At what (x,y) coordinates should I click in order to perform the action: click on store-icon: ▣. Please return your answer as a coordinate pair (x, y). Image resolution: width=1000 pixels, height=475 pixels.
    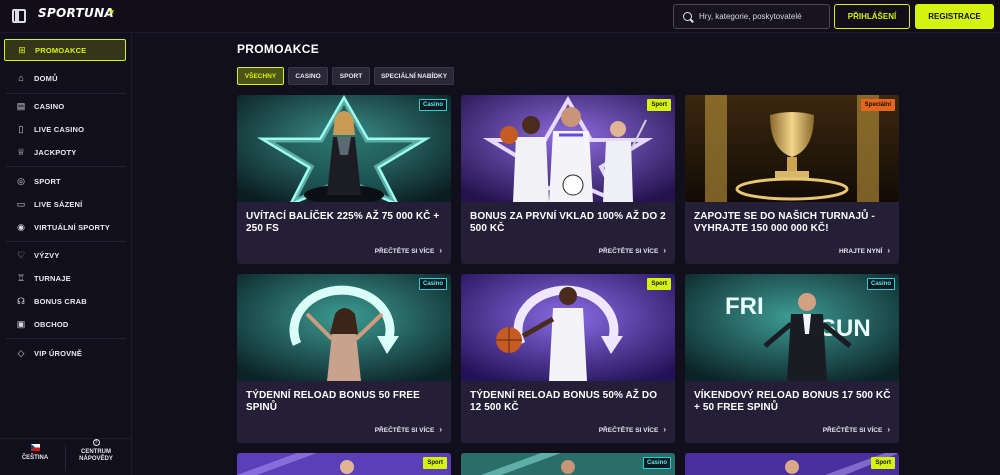
    Looking at the image, I should click on (21, 324).